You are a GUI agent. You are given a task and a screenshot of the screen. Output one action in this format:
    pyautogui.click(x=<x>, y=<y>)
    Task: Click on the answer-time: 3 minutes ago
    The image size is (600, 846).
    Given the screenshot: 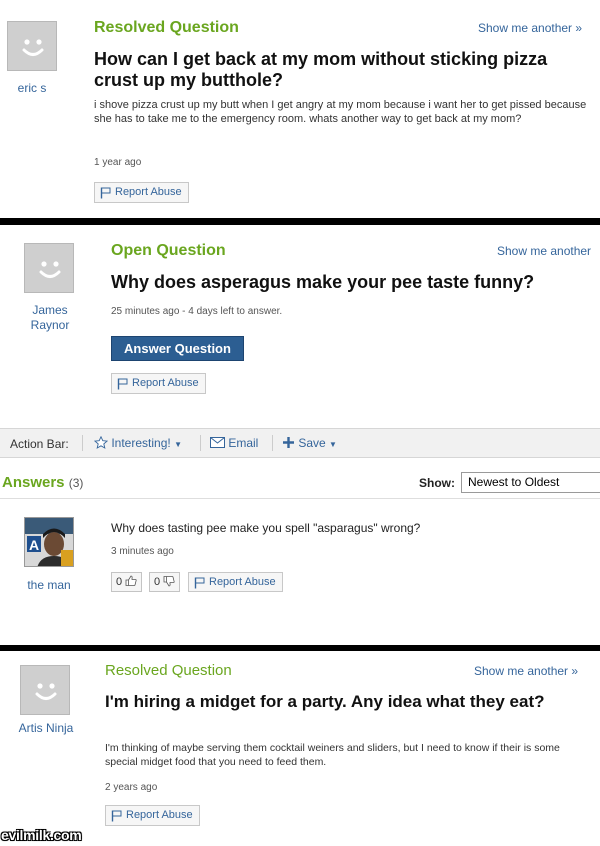 What is the action you would take?
    pyautogui.click(x=142, y=551)
    